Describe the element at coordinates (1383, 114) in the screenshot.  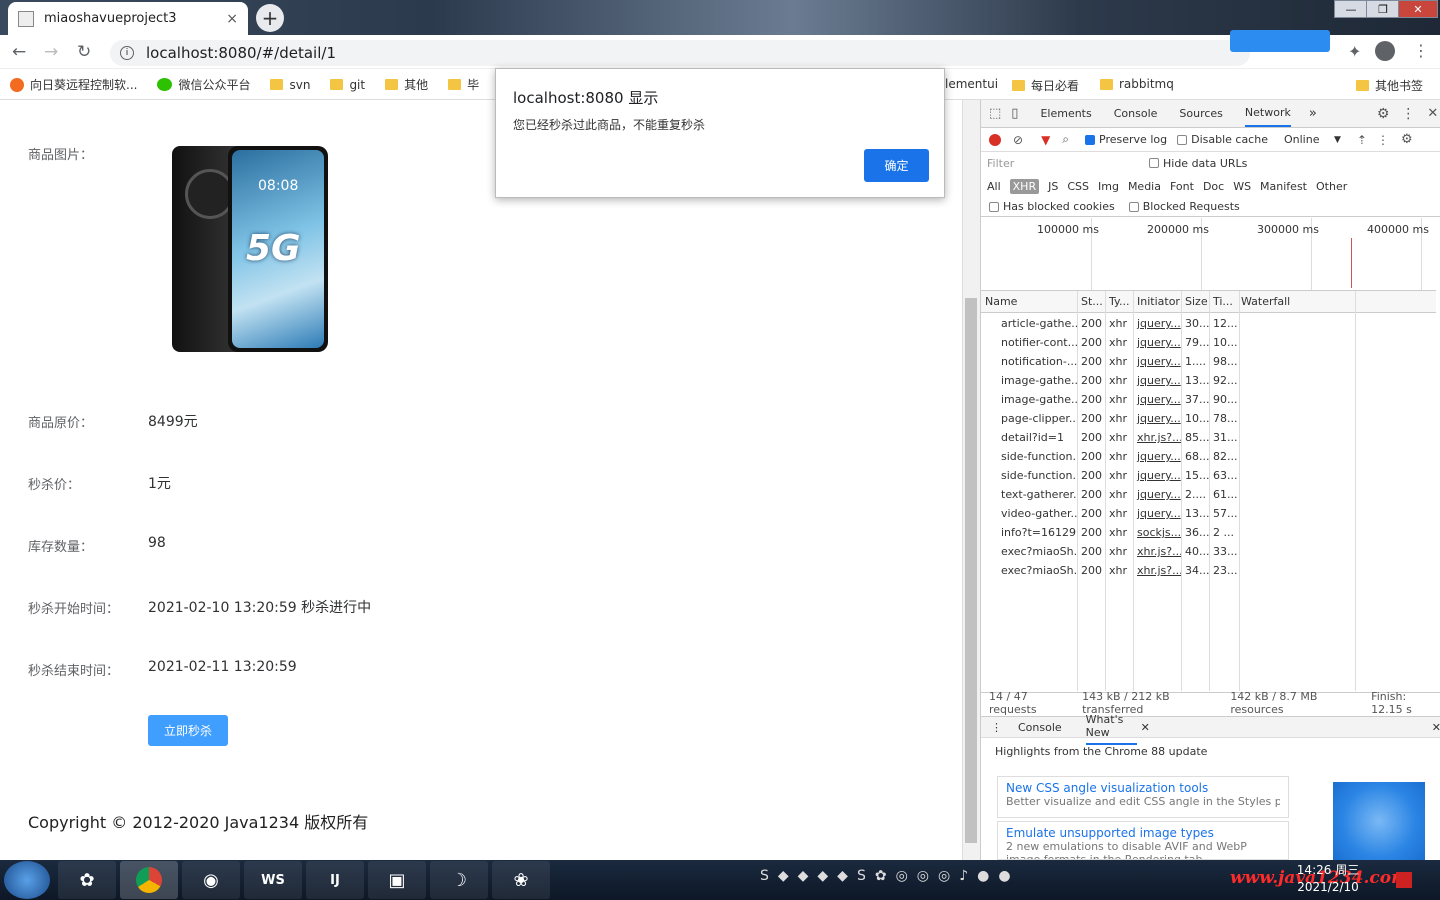
I see `settings-icon: ⚙` at that location.